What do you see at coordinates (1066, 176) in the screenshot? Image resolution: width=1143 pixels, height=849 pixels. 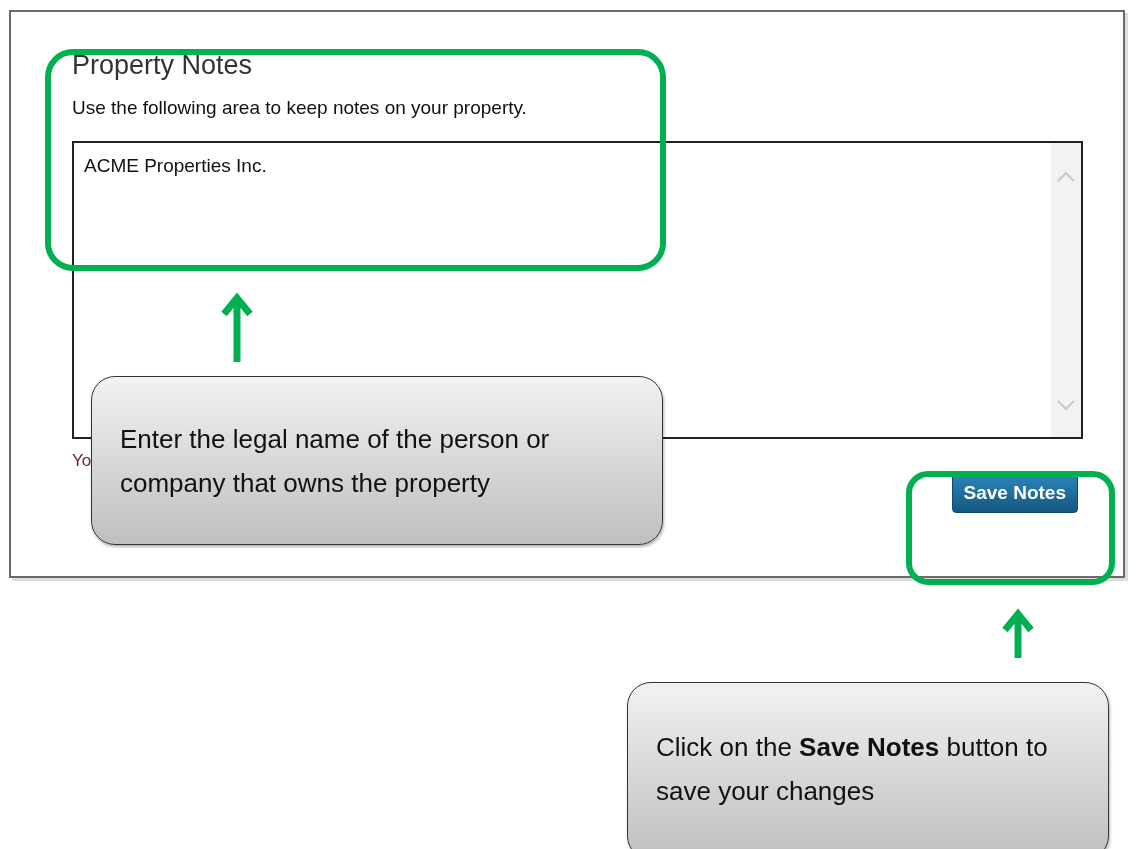 I see `chevron-up-icon` at bounding box center [1066, 176].